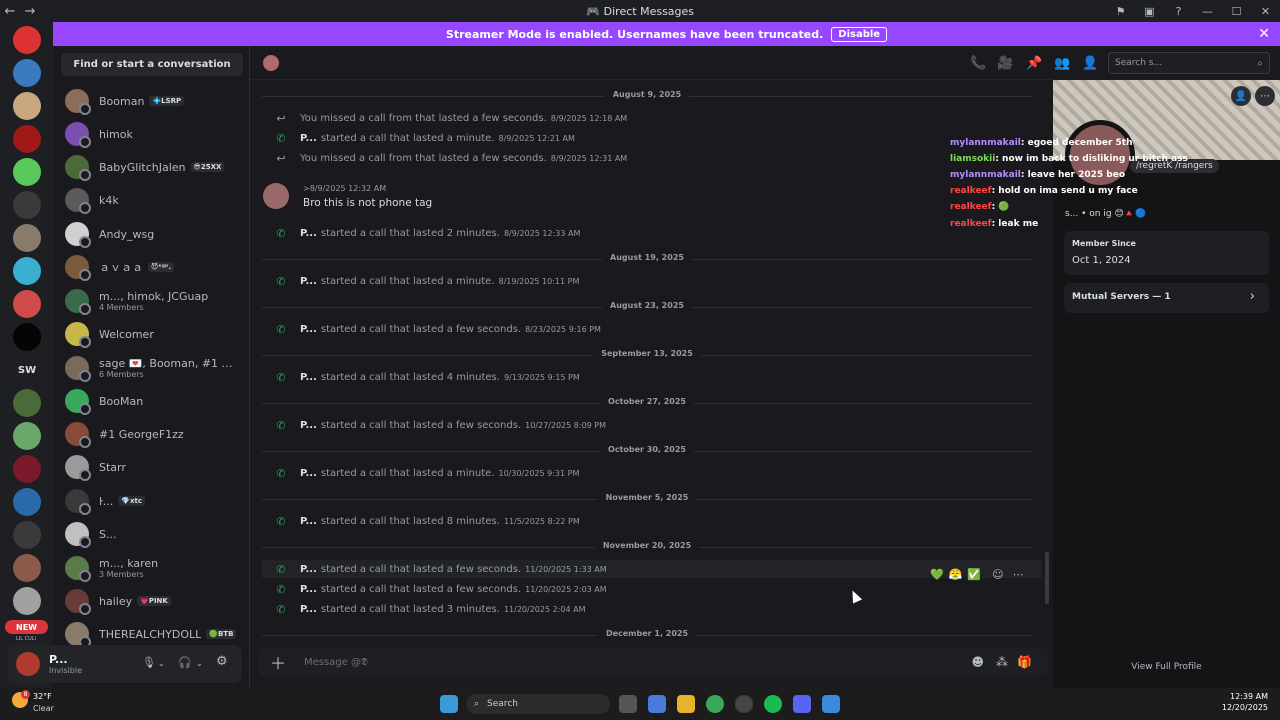  I want to click on close-icon: ✕, so click(1264, 34).